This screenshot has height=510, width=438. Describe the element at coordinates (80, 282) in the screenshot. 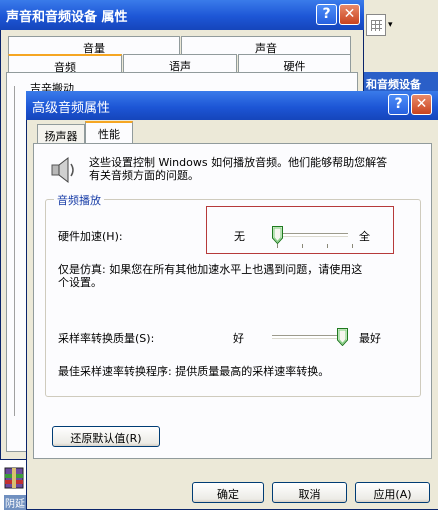

I see `hardware-desc-line-2: 个设置。` at that location.